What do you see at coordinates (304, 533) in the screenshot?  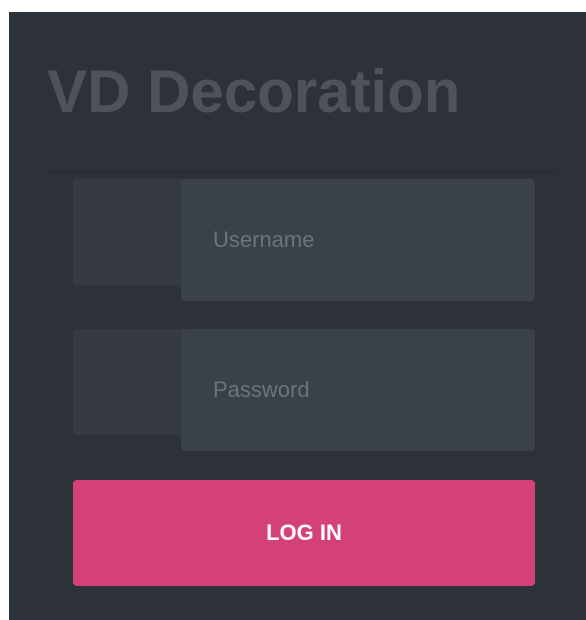 I see `login-button: LOG IN` at bounding box center [304, 533].